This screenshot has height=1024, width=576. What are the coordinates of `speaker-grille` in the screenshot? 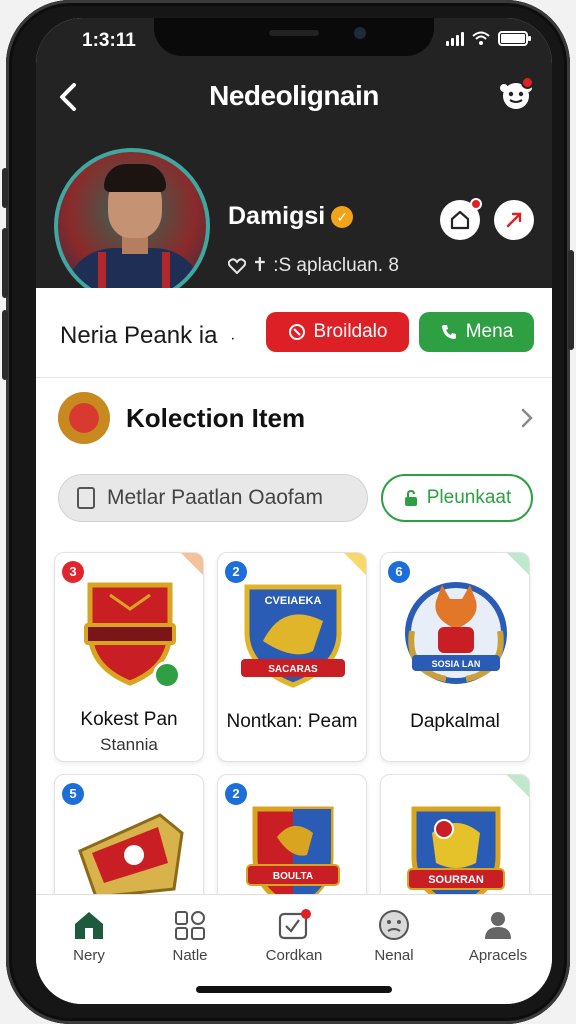 It's located at (294, 33).